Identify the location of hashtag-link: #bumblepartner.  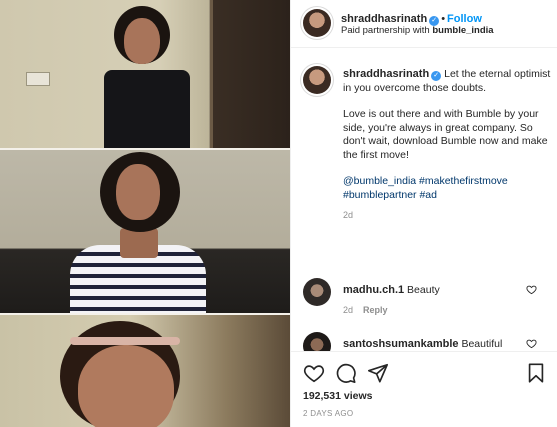
(380, 195).